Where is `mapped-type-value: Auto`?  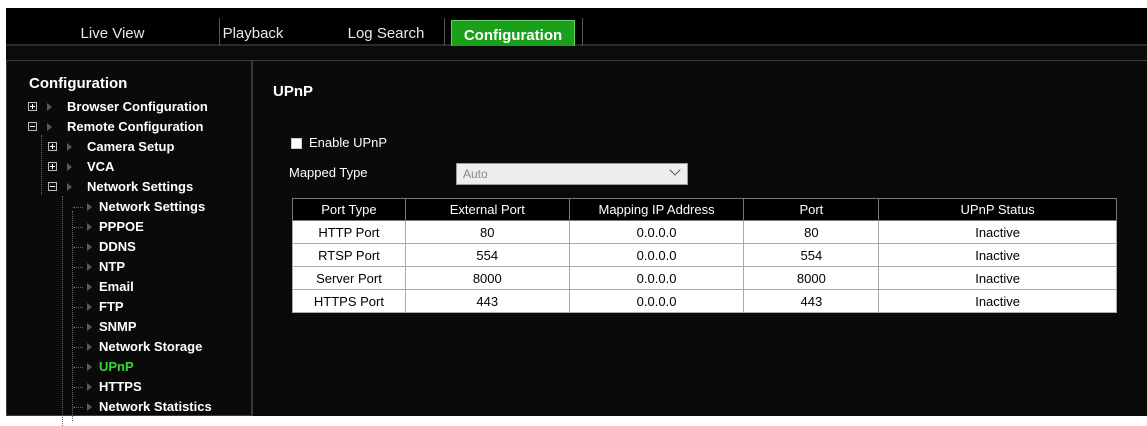
mapped-type-value: Auto is located at coordinates (475, 174).